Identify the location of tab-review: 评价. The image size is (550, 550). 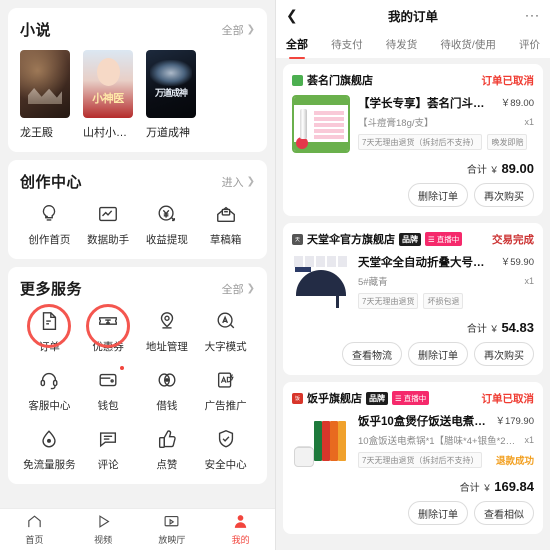
(529, 44).